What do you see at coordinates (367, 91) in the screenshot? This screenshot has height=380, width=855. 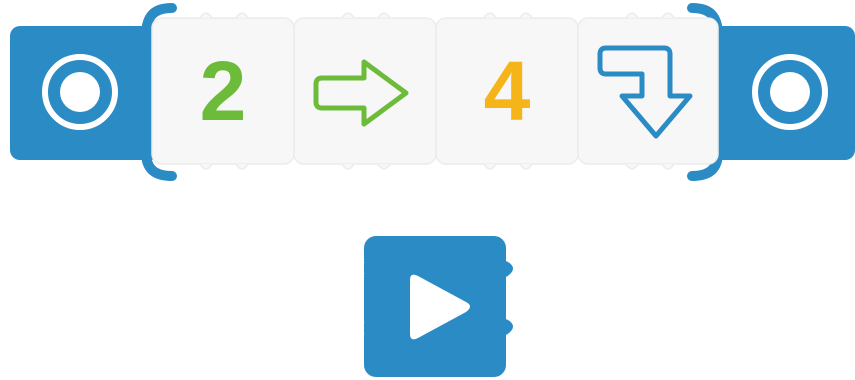 I see `tile-arrow-right` at bounding box center [367, 91].